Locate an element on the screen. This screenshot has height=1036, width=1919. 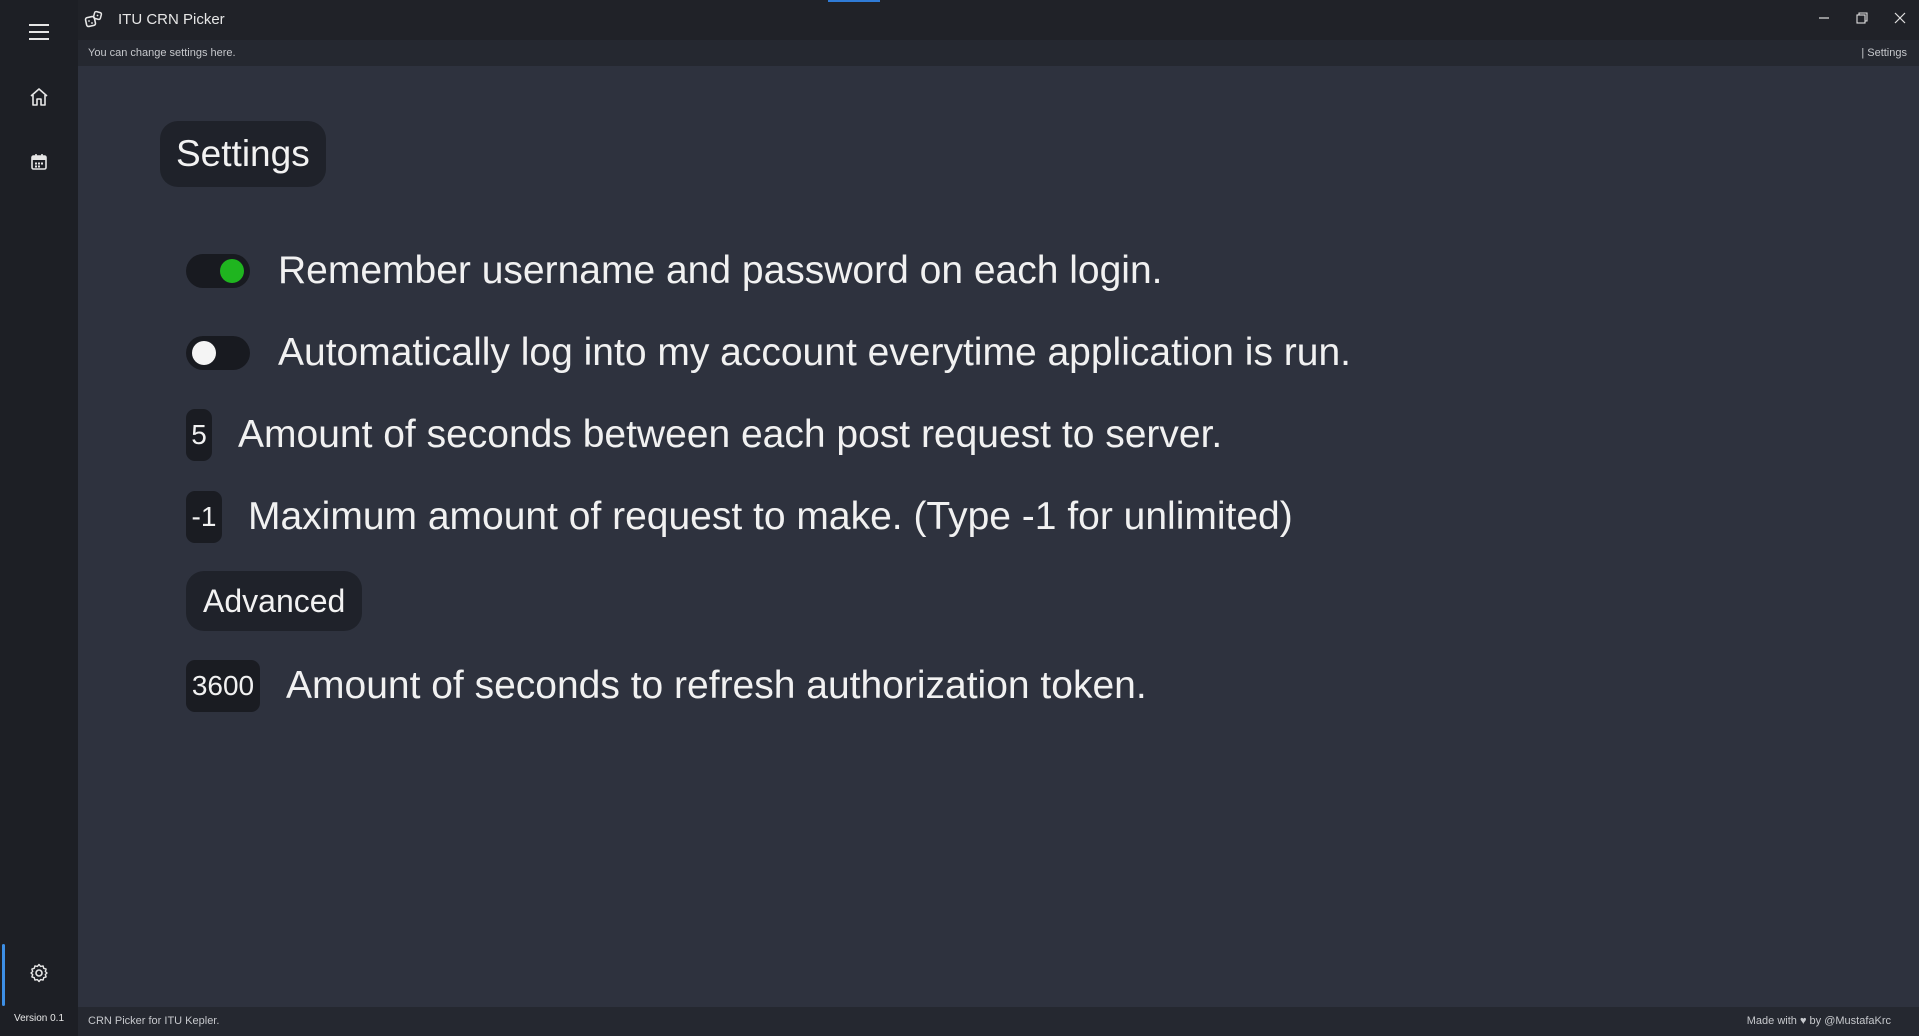
calendar-icon is located at coordinates (39, 164).